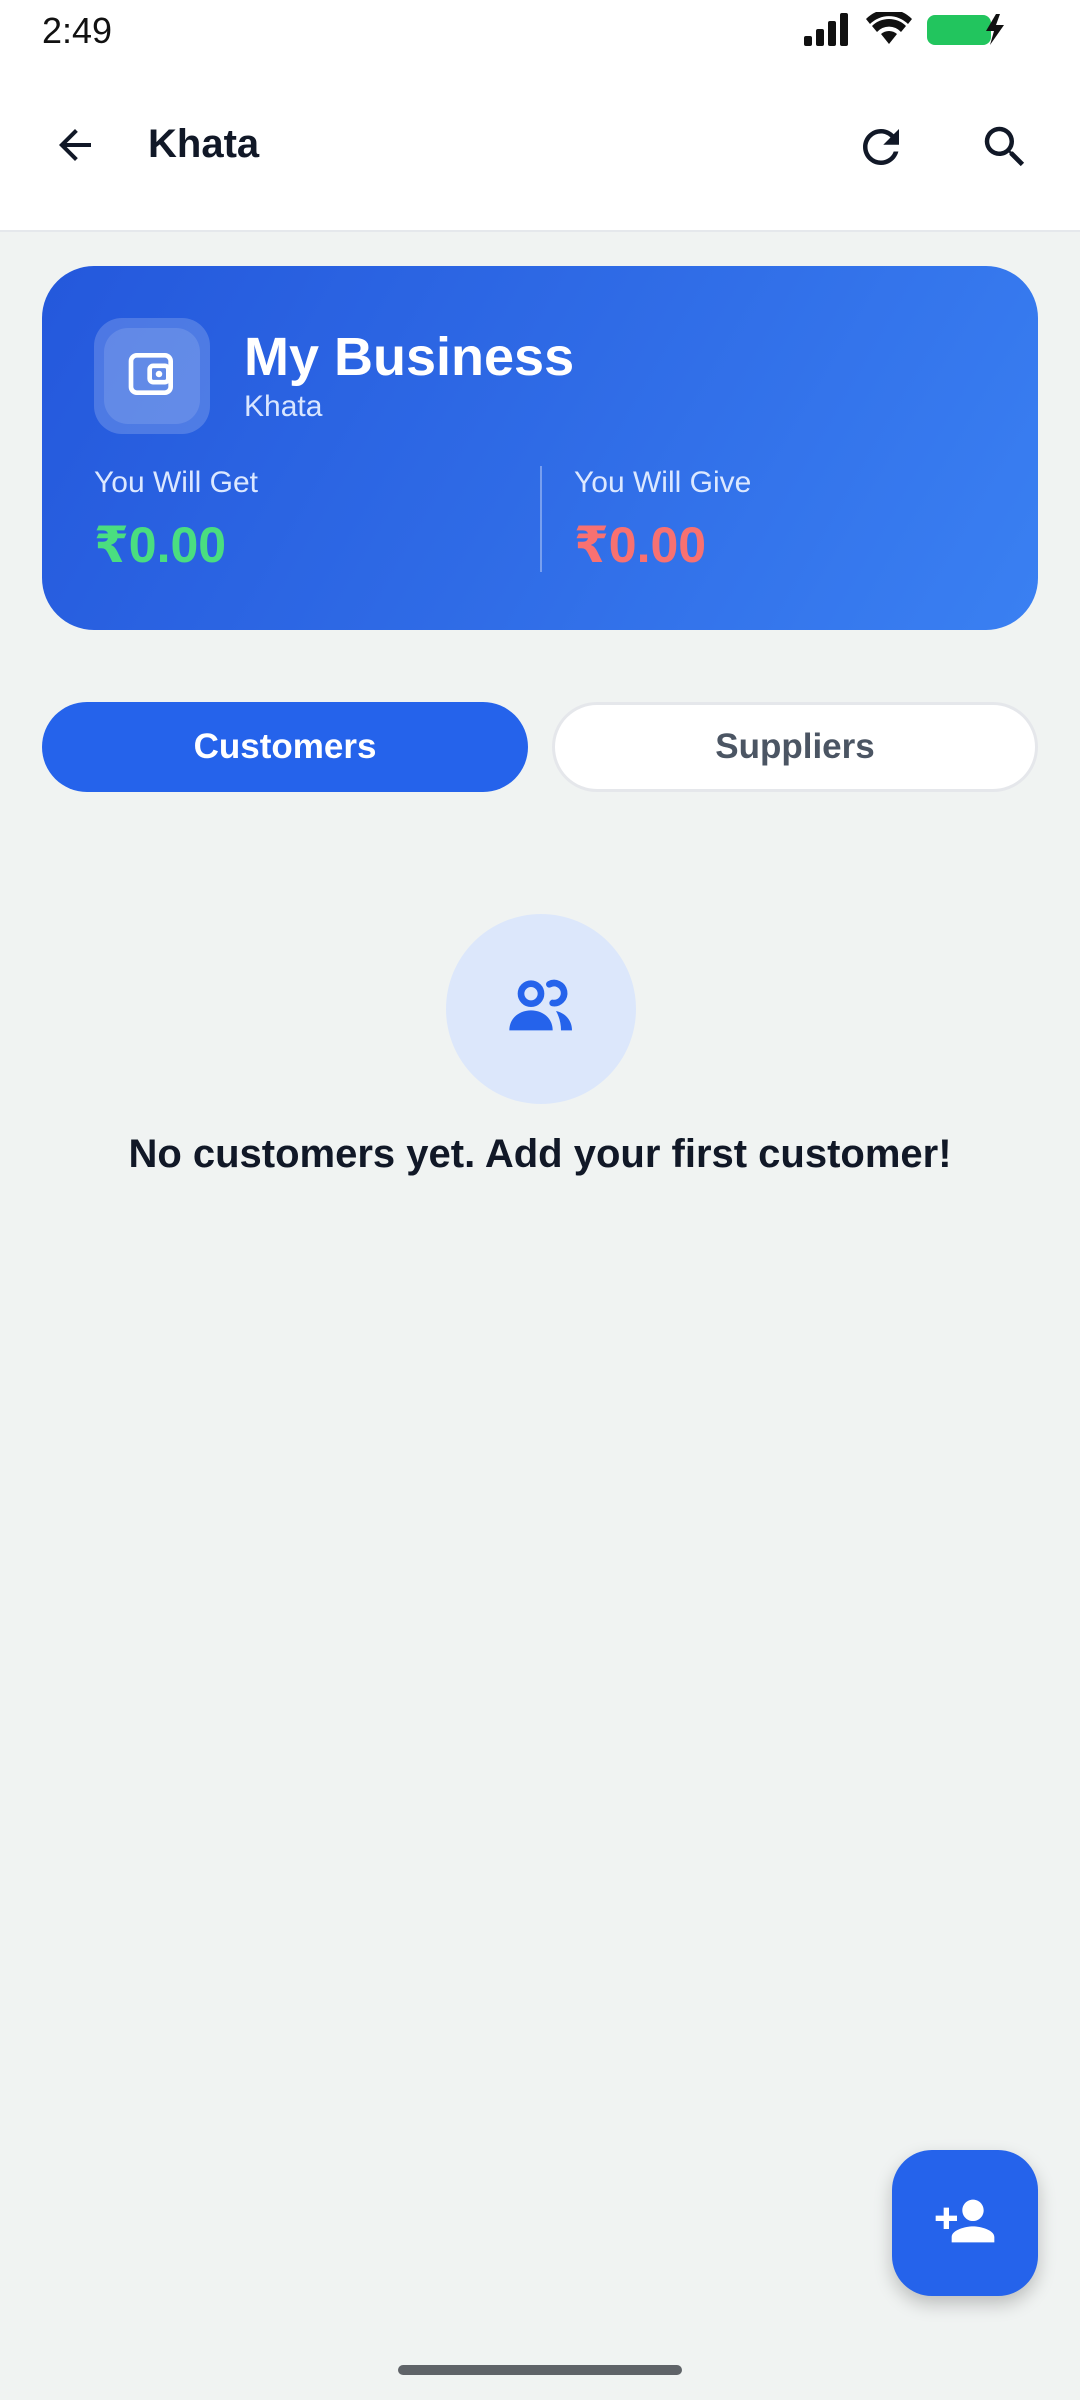  I want to click on you-will-get-amount: ₹0.00, so click(160, 545).